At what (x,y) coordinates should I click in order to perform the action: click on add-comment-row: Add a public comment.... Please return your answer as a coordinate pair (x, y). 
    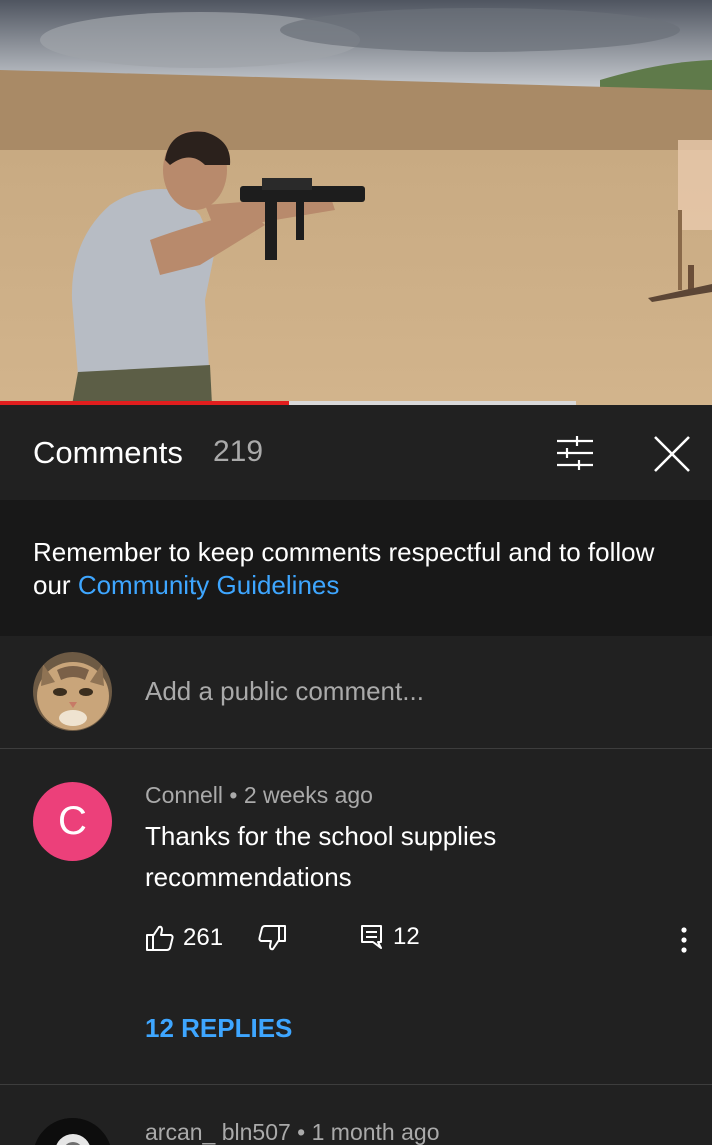
    Looking at the image, I should click on (356, 692).